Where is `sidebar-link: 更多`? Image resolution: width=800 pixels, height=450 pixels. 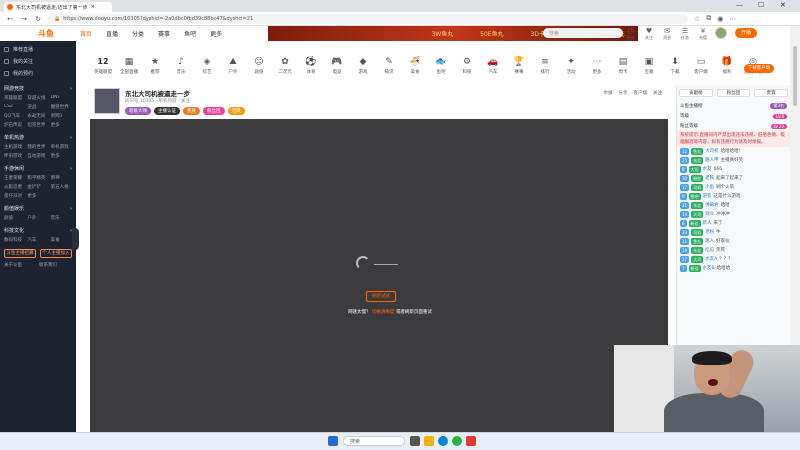 sidebar-link: 更多 is located at coordinates (37, 196).